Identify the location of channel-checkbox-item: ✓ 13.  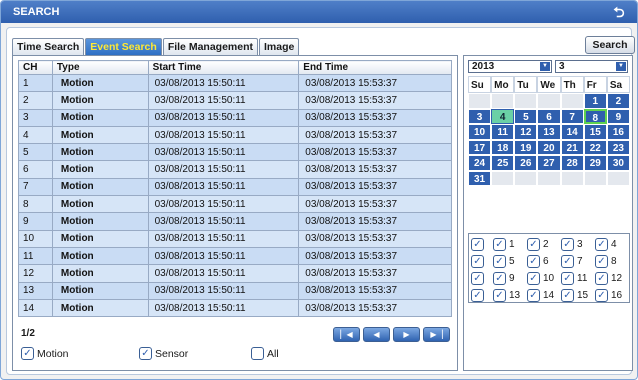
(510, 295).